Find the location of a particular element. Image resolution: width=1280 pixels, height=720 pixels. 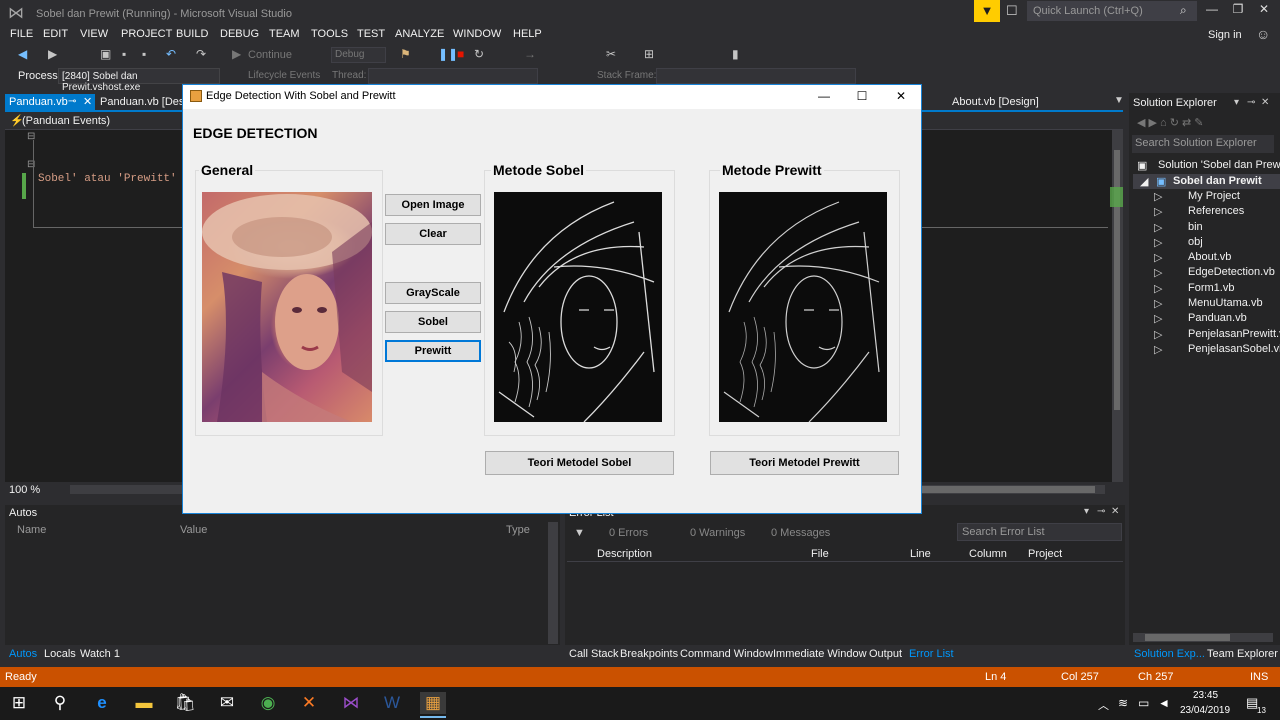

menu-build: BUILD is located at coordinates (192, 34).